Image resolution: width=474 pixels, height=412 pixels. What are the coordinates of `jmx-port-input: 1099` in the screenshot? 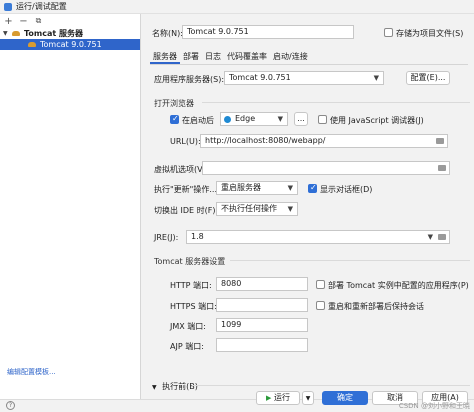 It's located at (262, 325).